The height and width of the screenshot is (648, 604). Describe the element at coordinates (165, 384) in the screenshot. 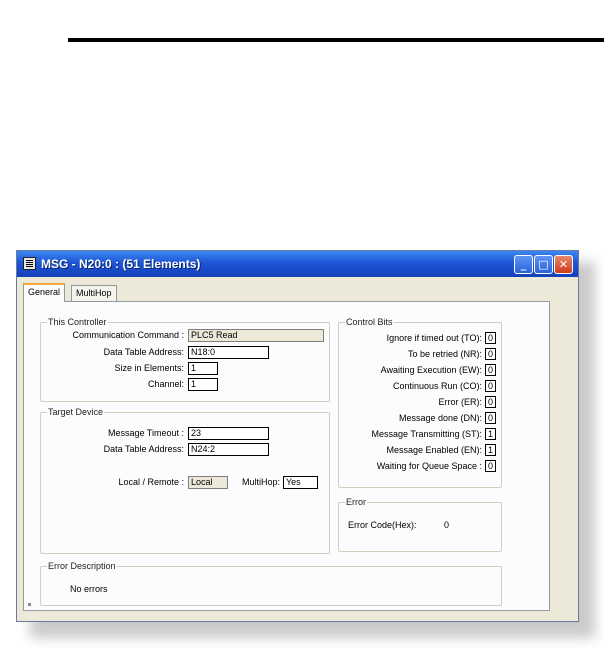

I see `channel-label: Channel:` at that location.